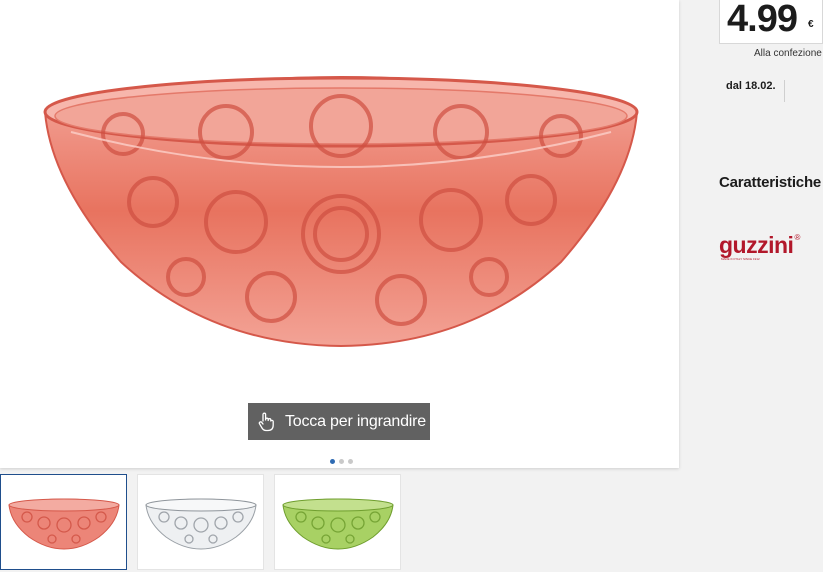  What do you see at coordinates (266, 421) in the screenshot?
I see `hand-tap-icon` at bounding box center [266, 421].